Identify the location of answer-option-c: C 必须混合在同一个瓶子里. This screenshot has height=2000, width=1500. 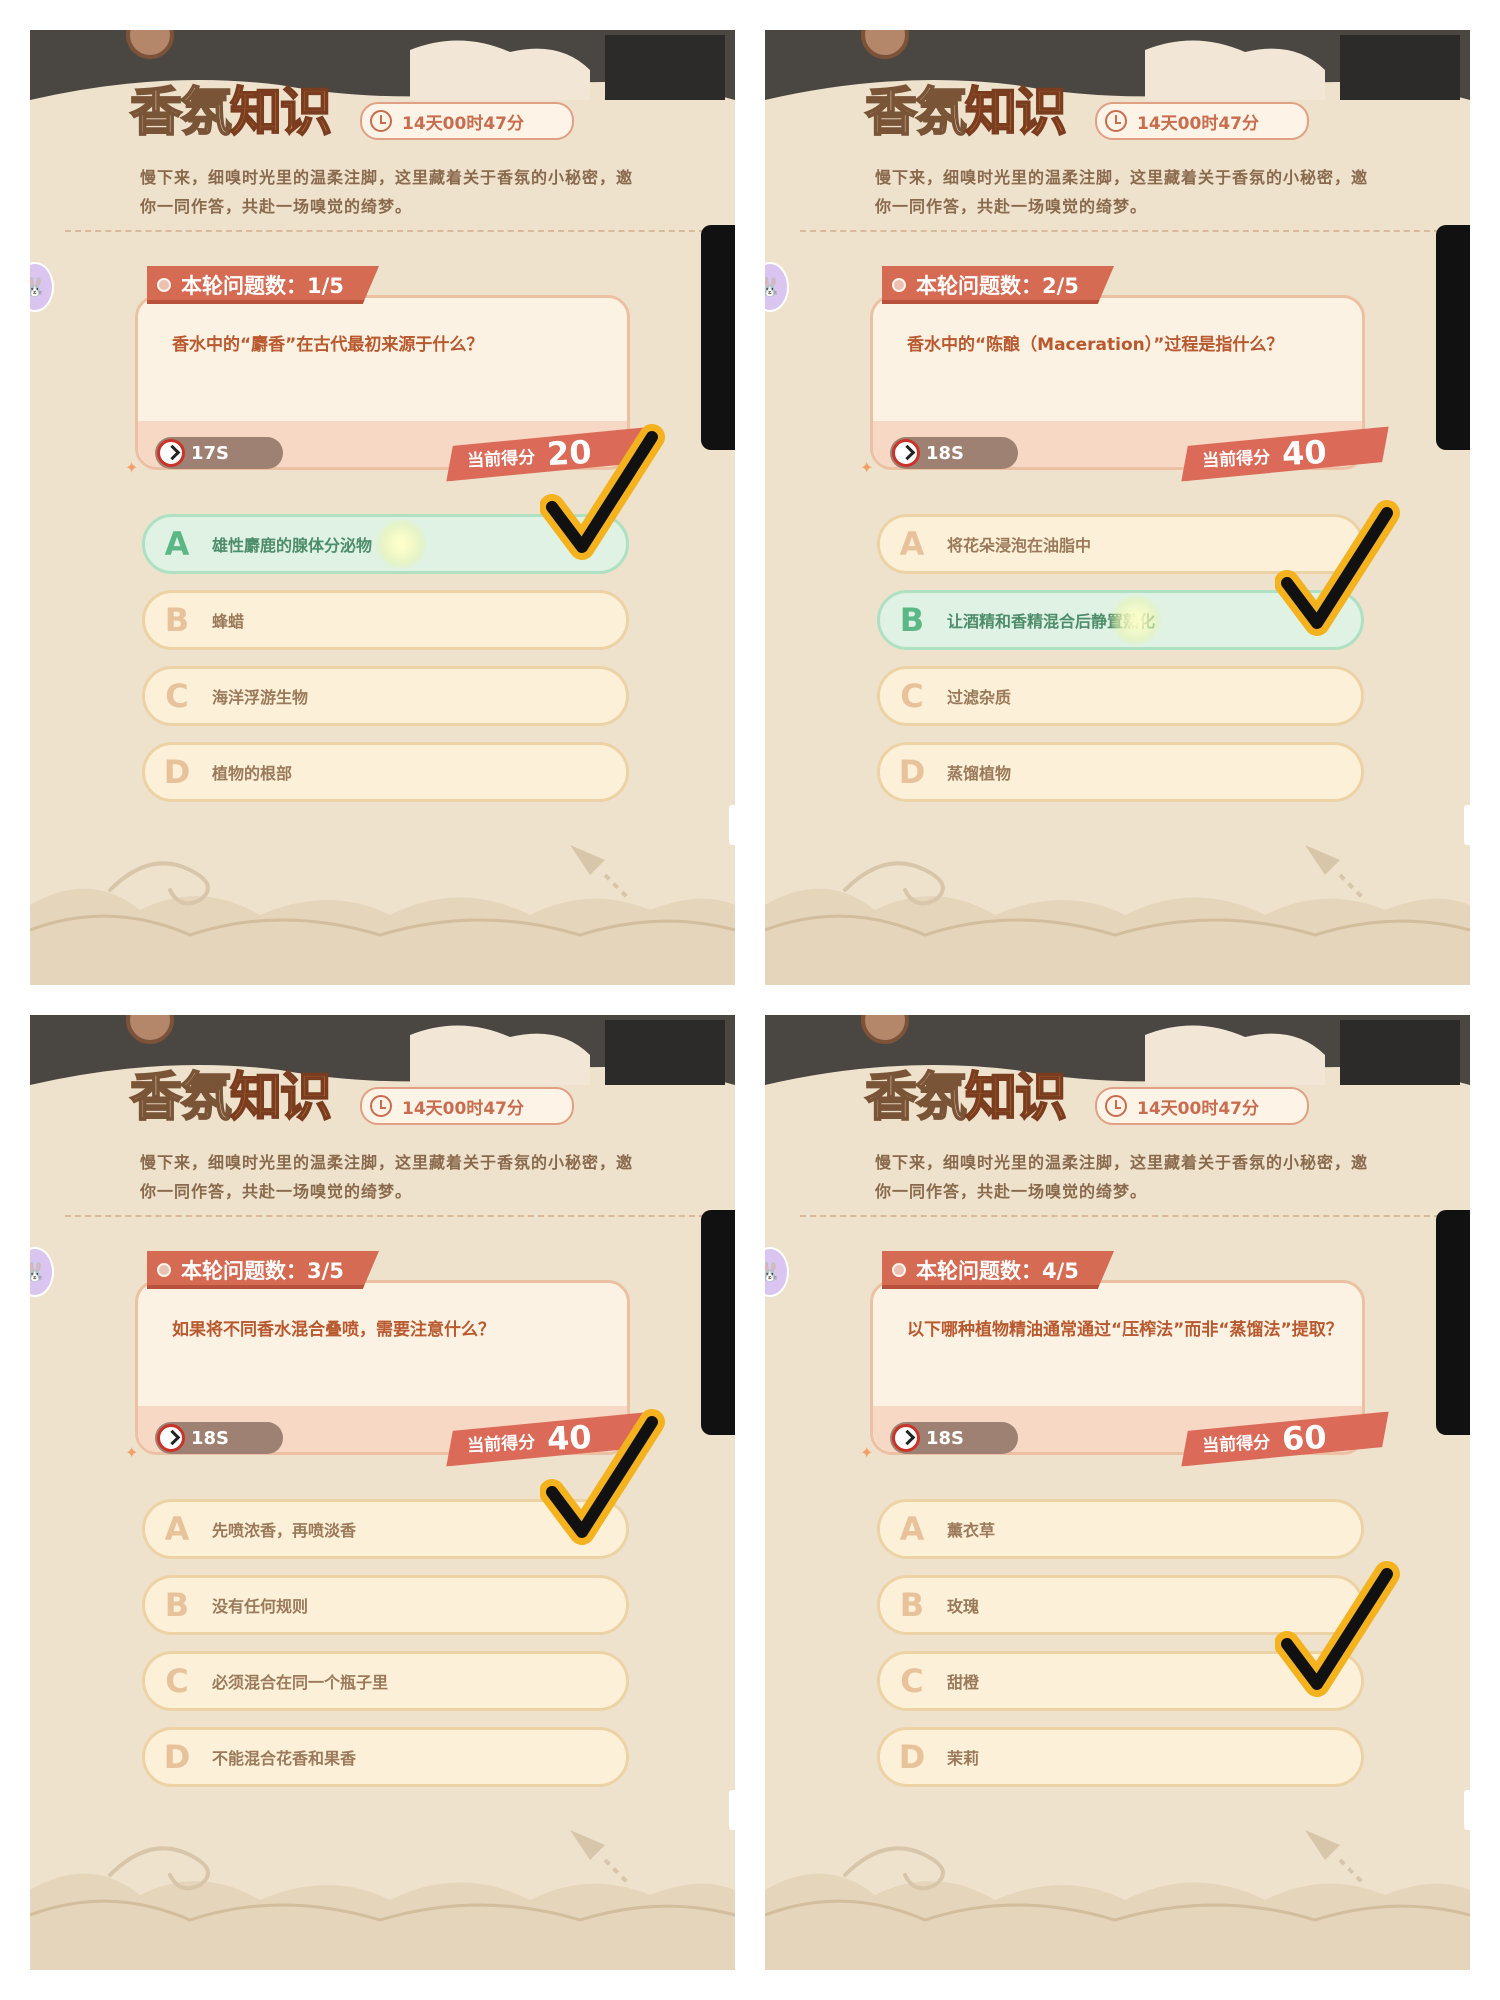
(385, 1681).